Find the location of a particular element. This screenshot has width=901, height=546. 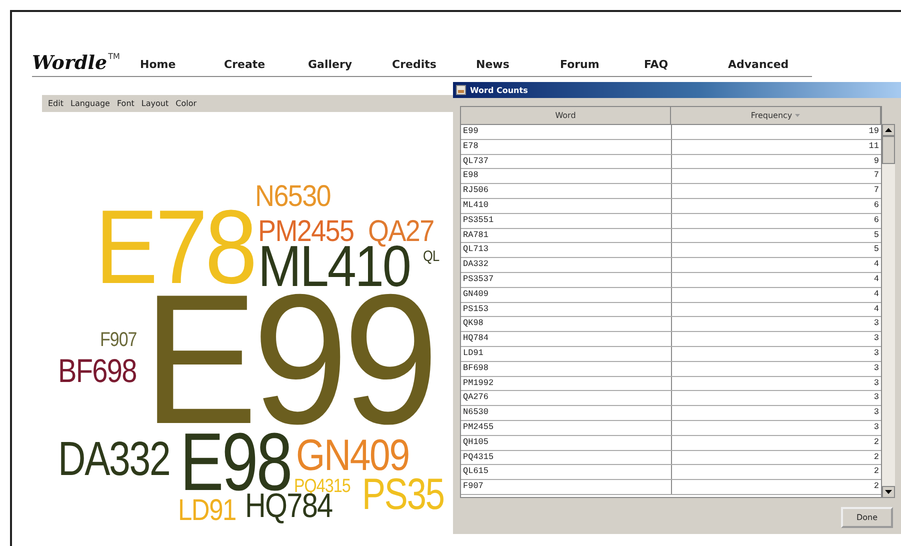

menu-item: Font is located at coordinates (125, 103).